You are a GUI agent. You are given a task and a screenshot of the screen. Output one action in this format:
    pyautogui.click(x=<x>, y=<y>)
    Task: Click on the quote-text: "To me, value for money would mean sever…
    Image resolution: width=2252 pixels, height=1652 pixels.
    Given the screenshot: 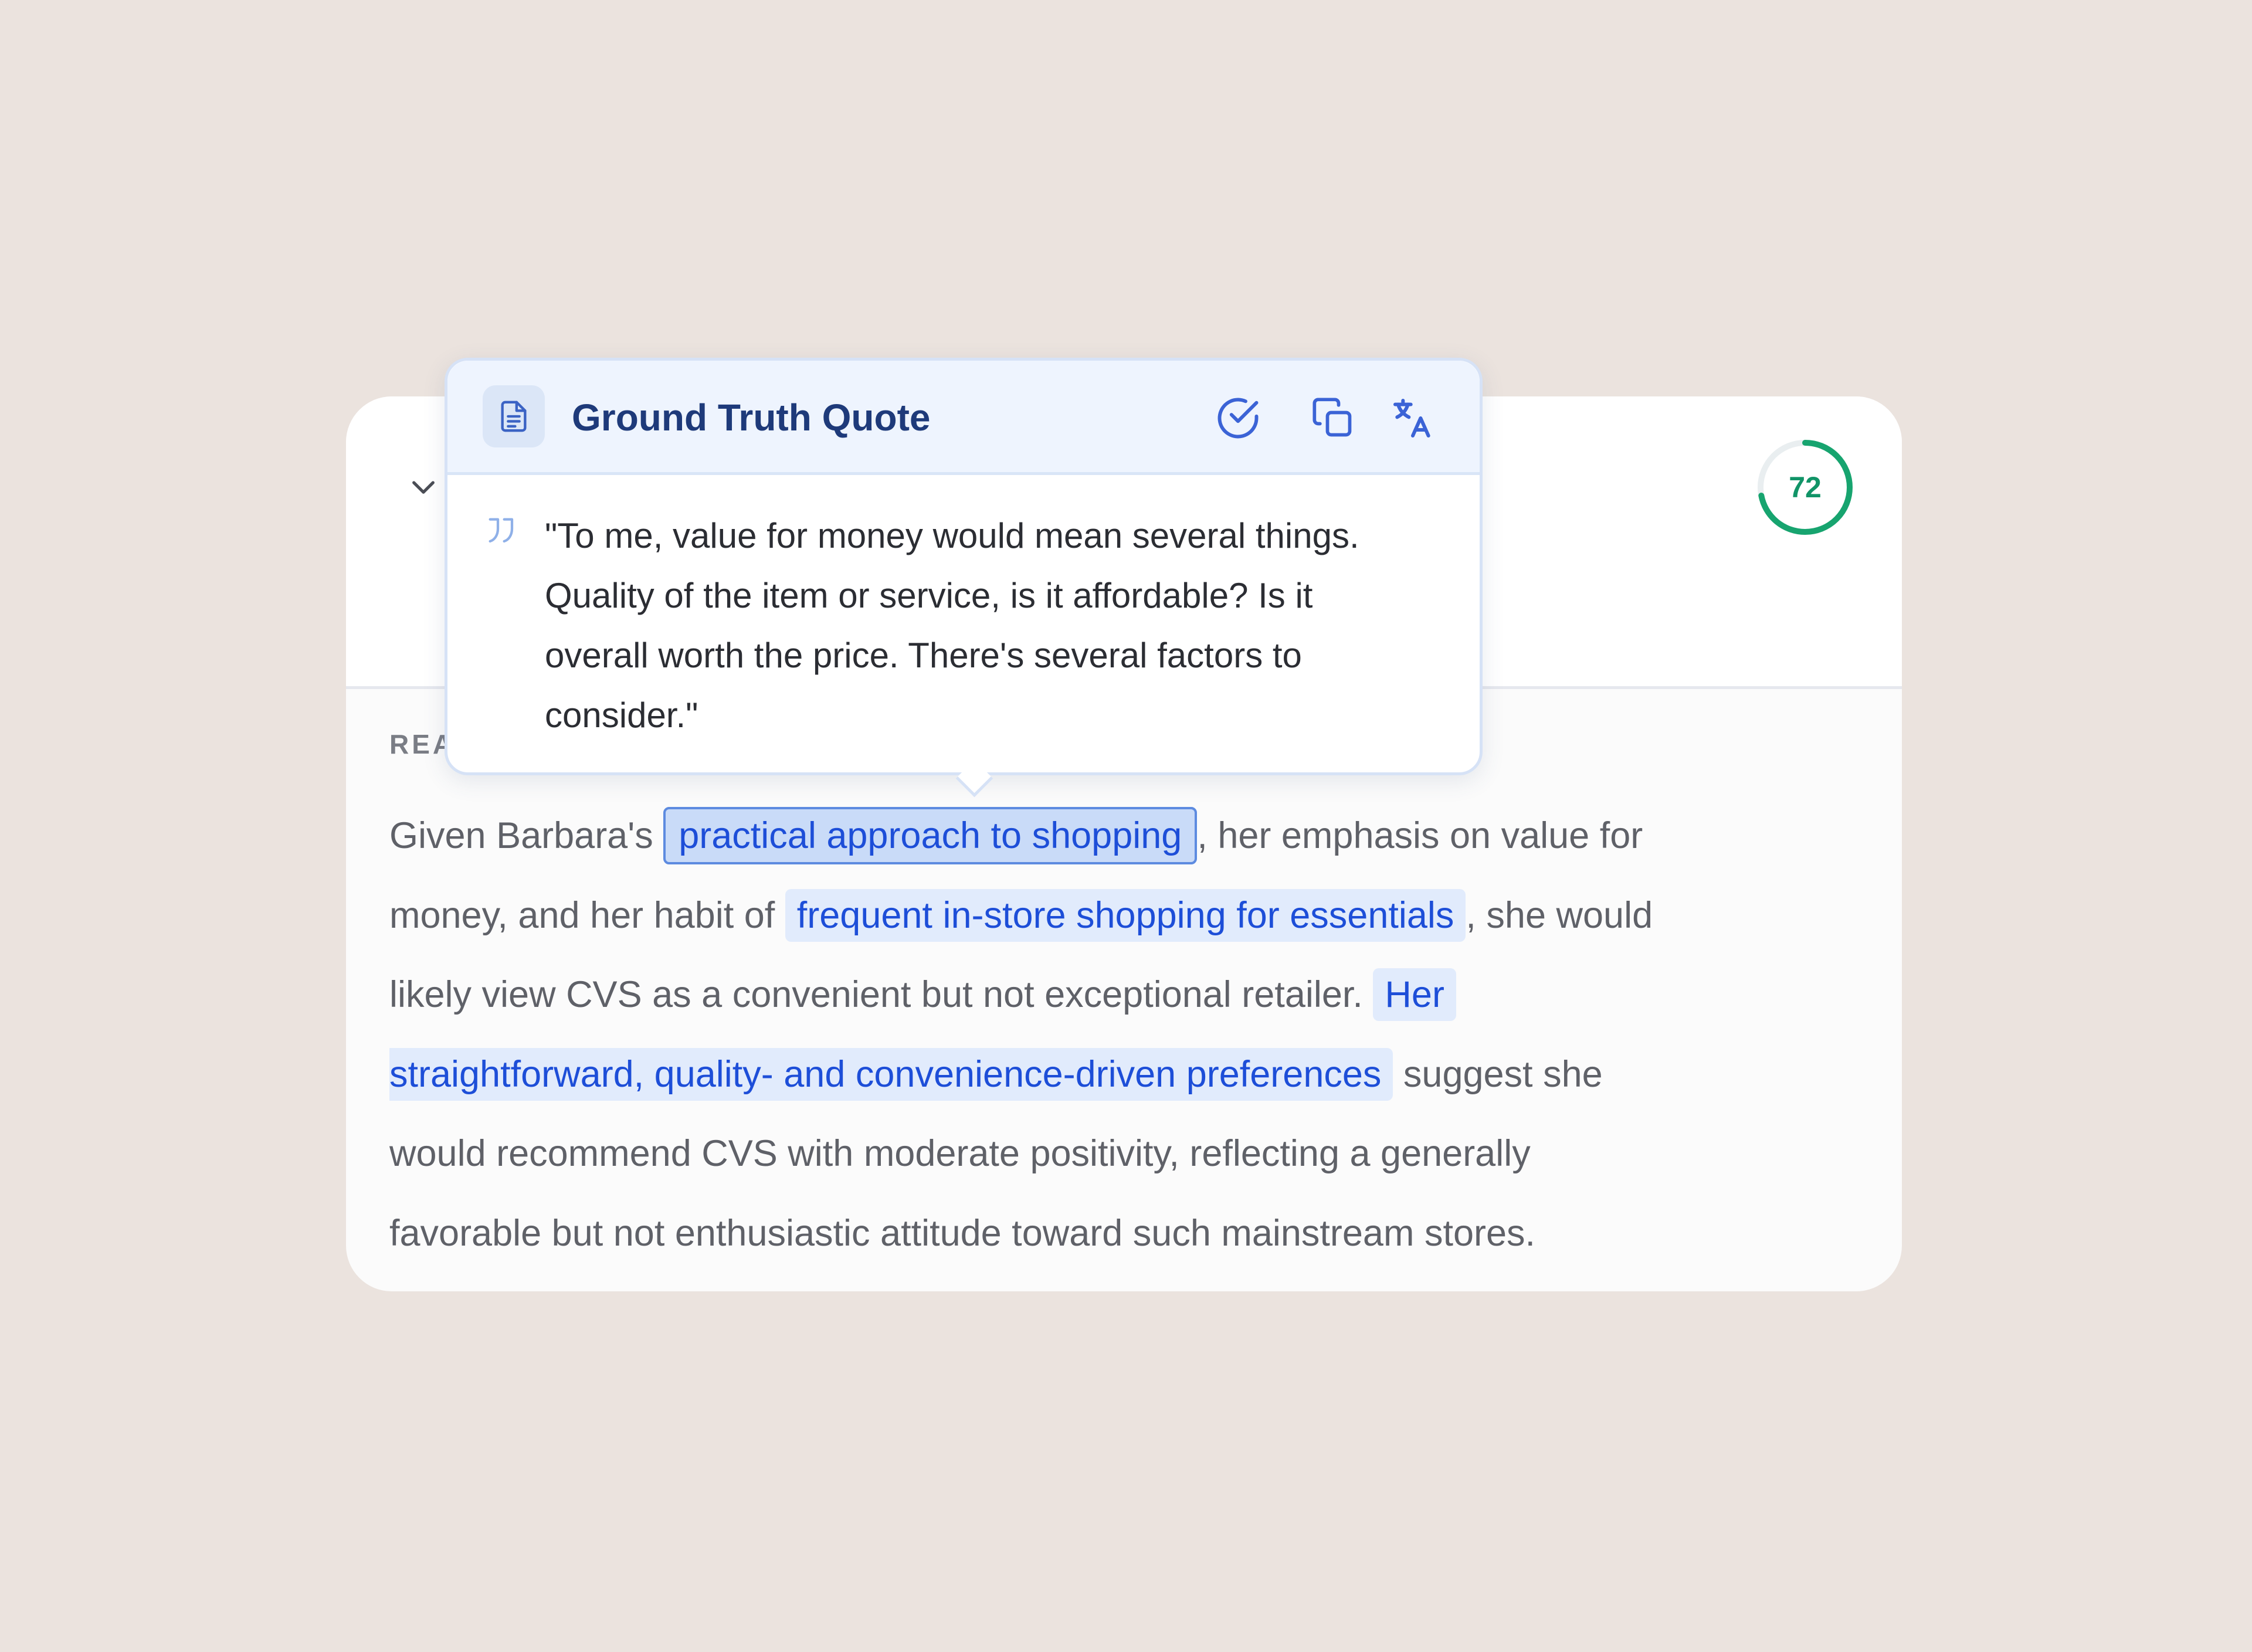 What is the action you would take?
    pyautogui.click(x=1002, y=625)
    